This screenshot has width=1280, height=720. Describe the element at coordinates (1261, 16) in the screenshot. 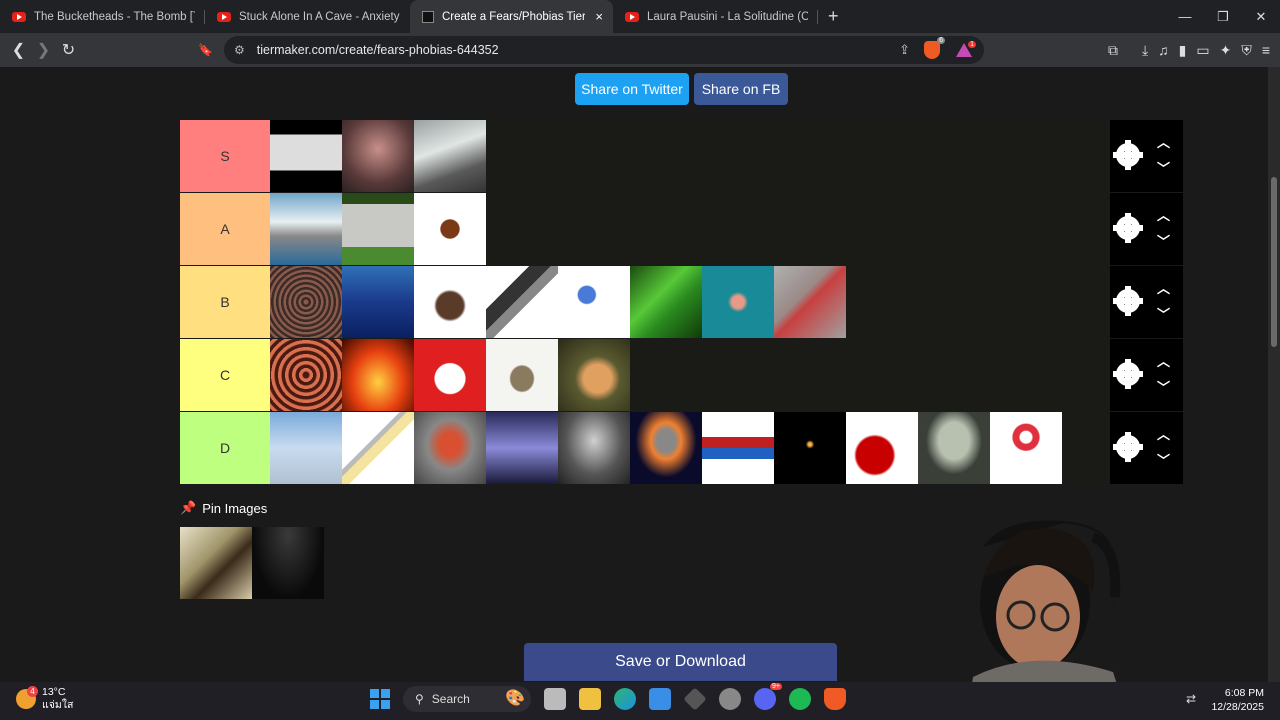

I see `close-window-button: ✕` at that location.